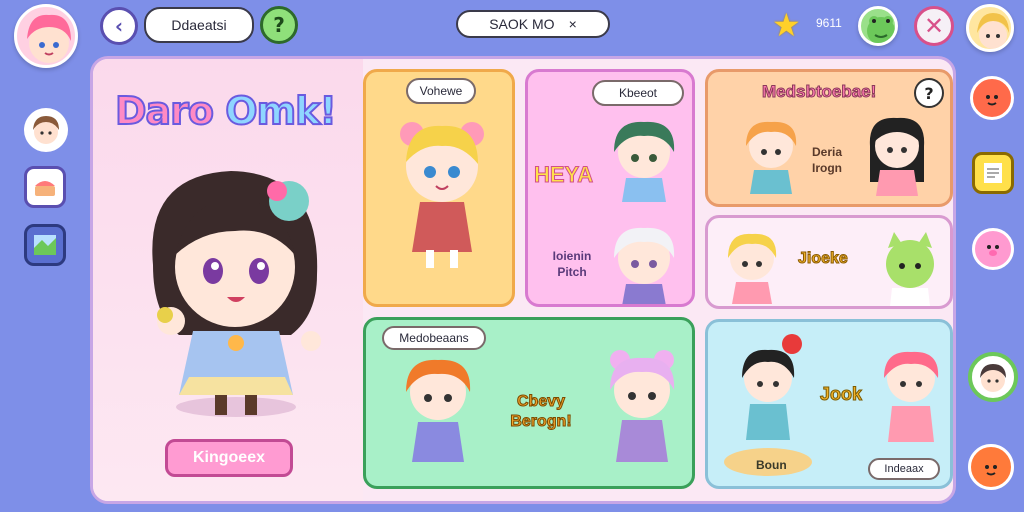 This screenshot has height=512, width=1024. Describe the element at coordinates (441, 91) in the screenshot. I see `card-1-label: Vohewe` at that location.